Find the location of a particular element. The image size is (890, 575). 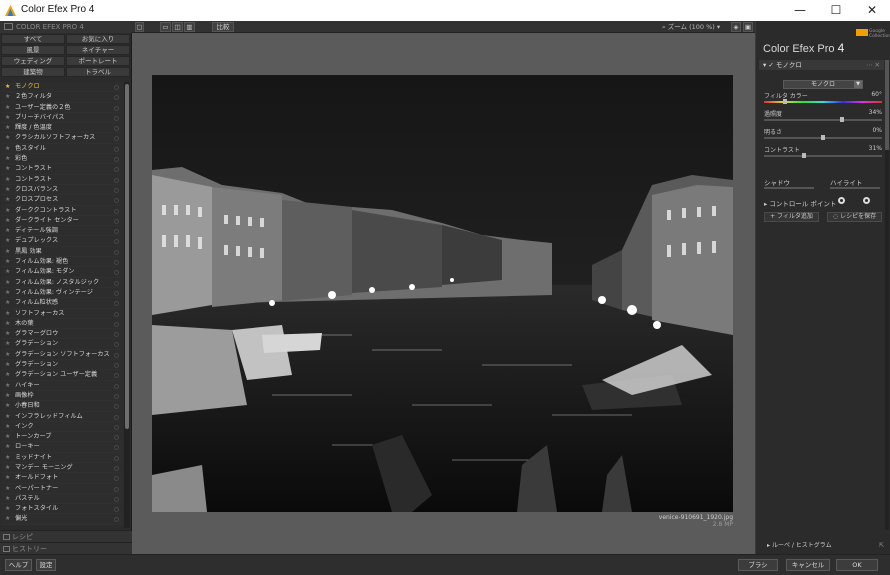

filter-list-item: ★ ブリーチバイパス is located at coordinates (62, 118).